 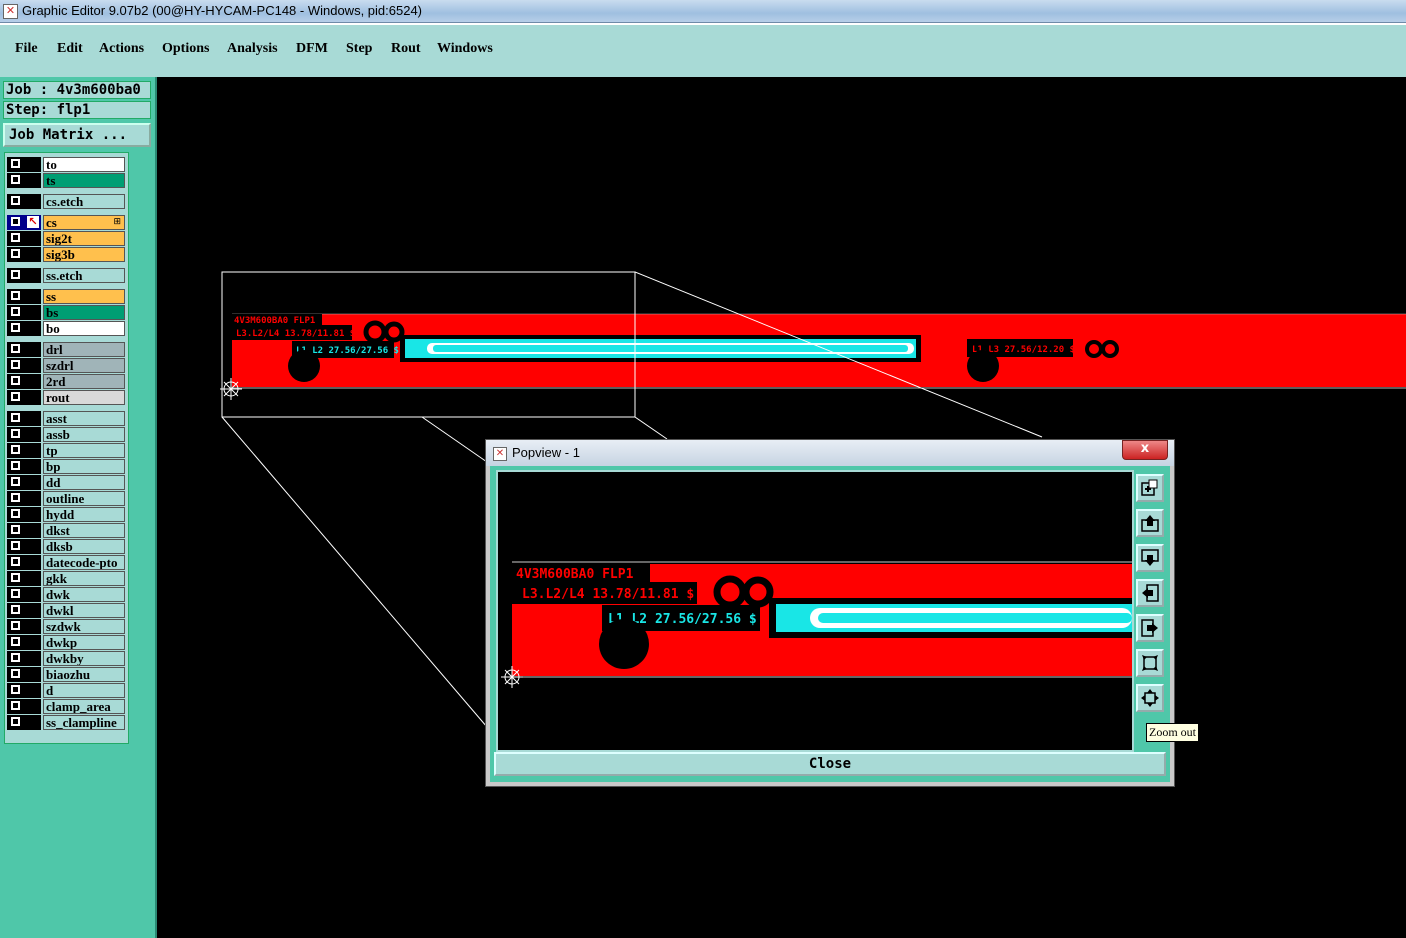 I want to click on layer-name: biaozhu, so click(x=84, y=674).